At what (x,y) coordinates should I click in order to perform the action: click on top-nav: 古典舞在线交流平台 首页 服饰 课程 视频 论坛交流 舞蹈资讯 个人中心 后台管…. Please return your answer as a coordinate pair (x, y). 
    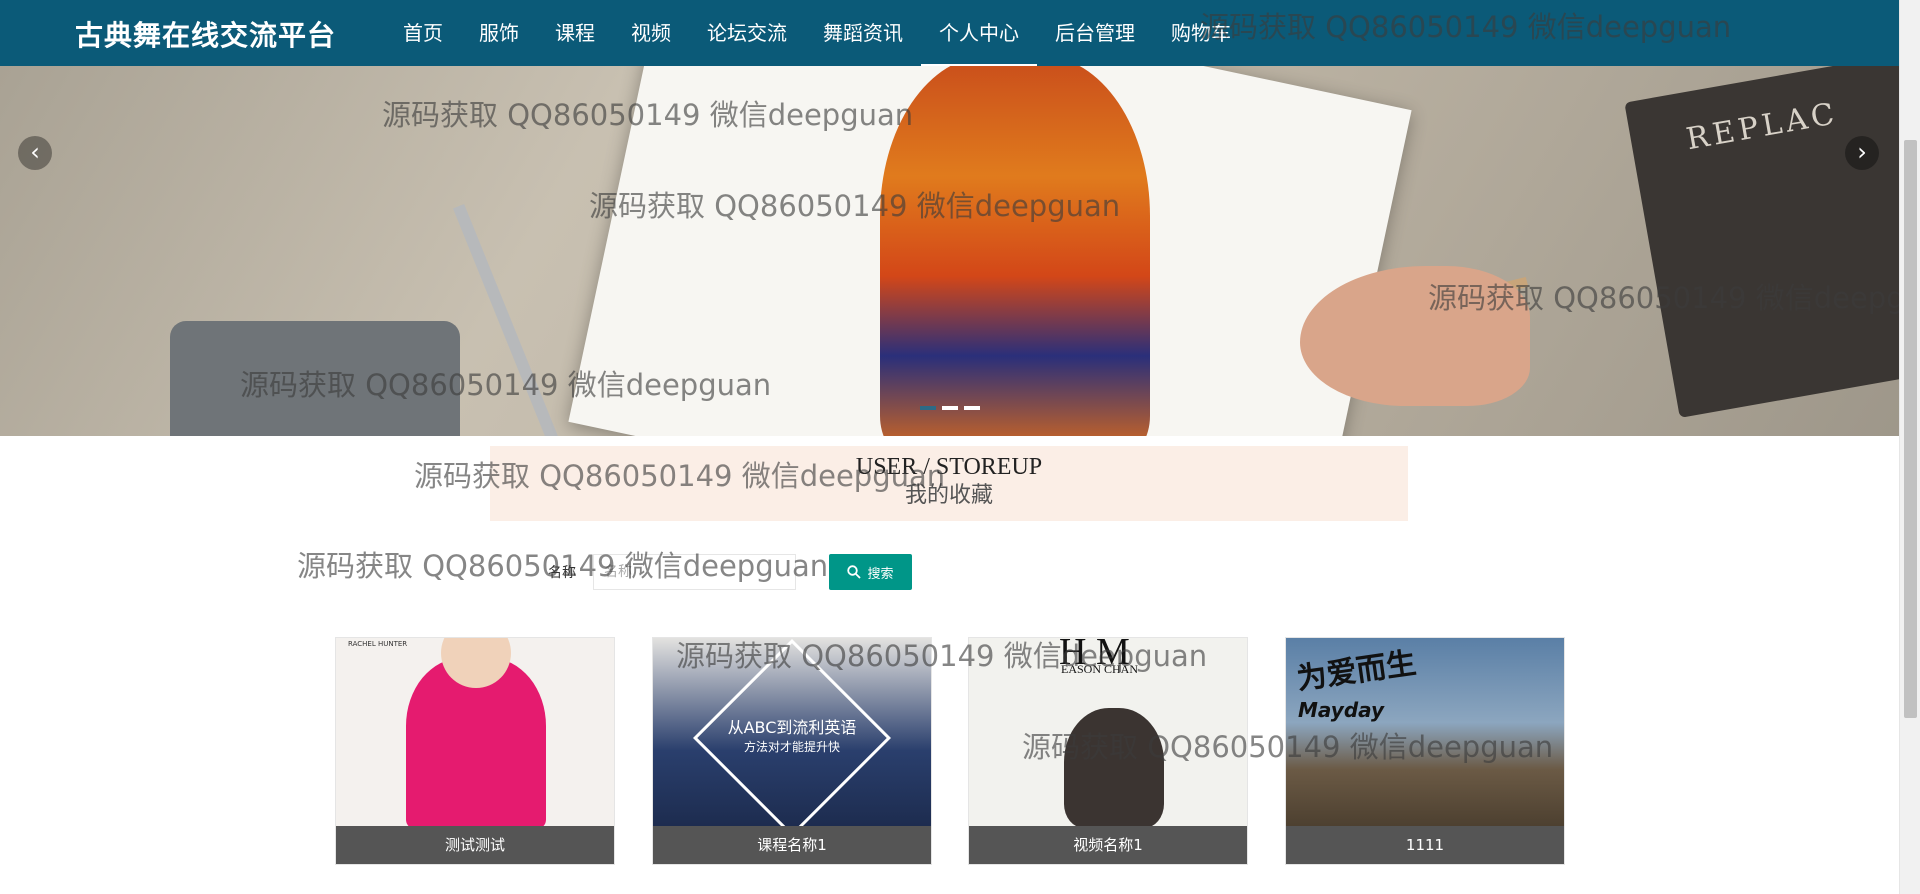
    Looking at the image, I should click on (949, 33).